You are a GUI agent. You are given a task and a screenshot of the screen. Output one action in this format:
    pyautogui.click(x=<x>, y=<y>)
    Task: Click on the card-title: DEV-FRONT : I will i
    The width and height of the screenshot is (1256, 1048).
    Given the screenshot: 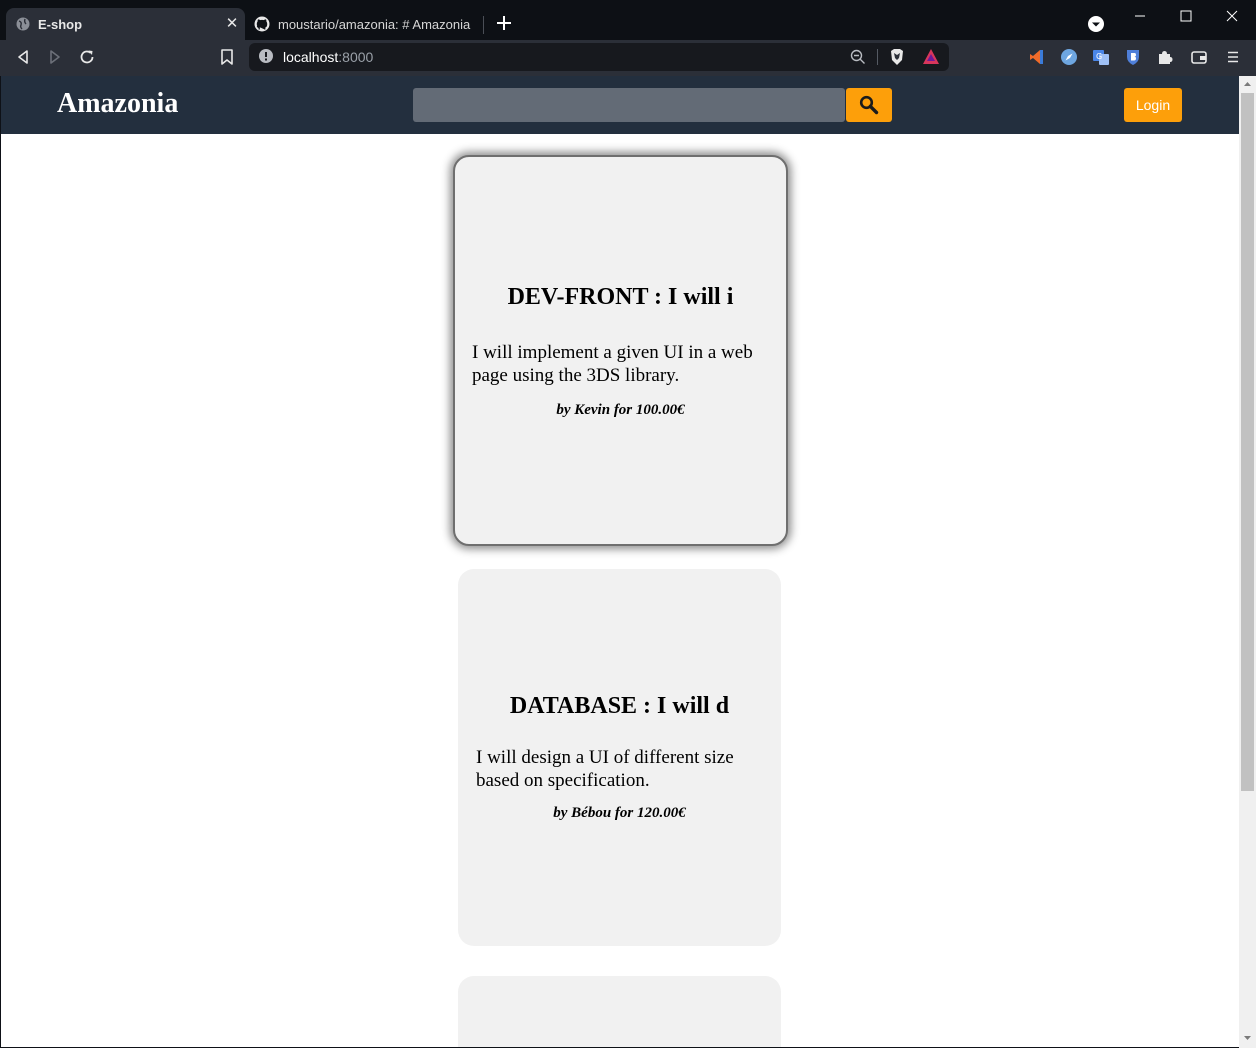 What is the action you would take?
    pyautogui.click(x=620, y=297)
    